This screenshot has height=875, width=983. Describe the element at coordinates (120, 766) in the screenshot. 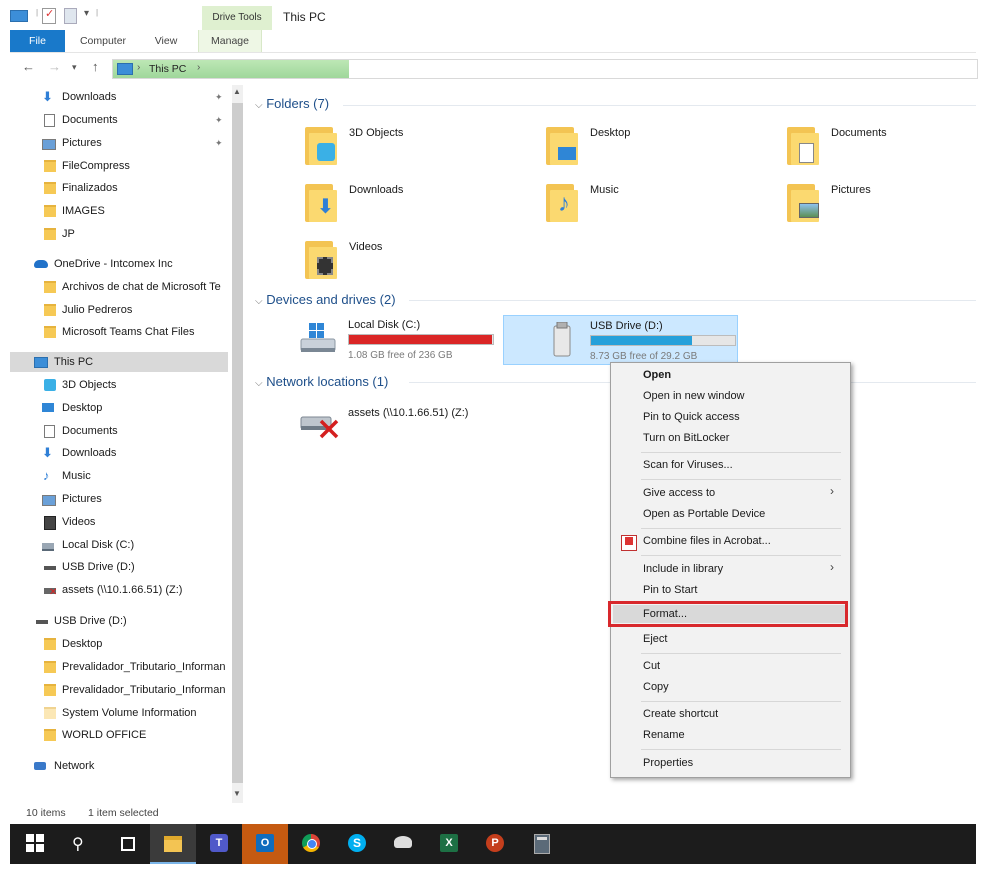

I see `sidebar-item-network: Network` at that location.